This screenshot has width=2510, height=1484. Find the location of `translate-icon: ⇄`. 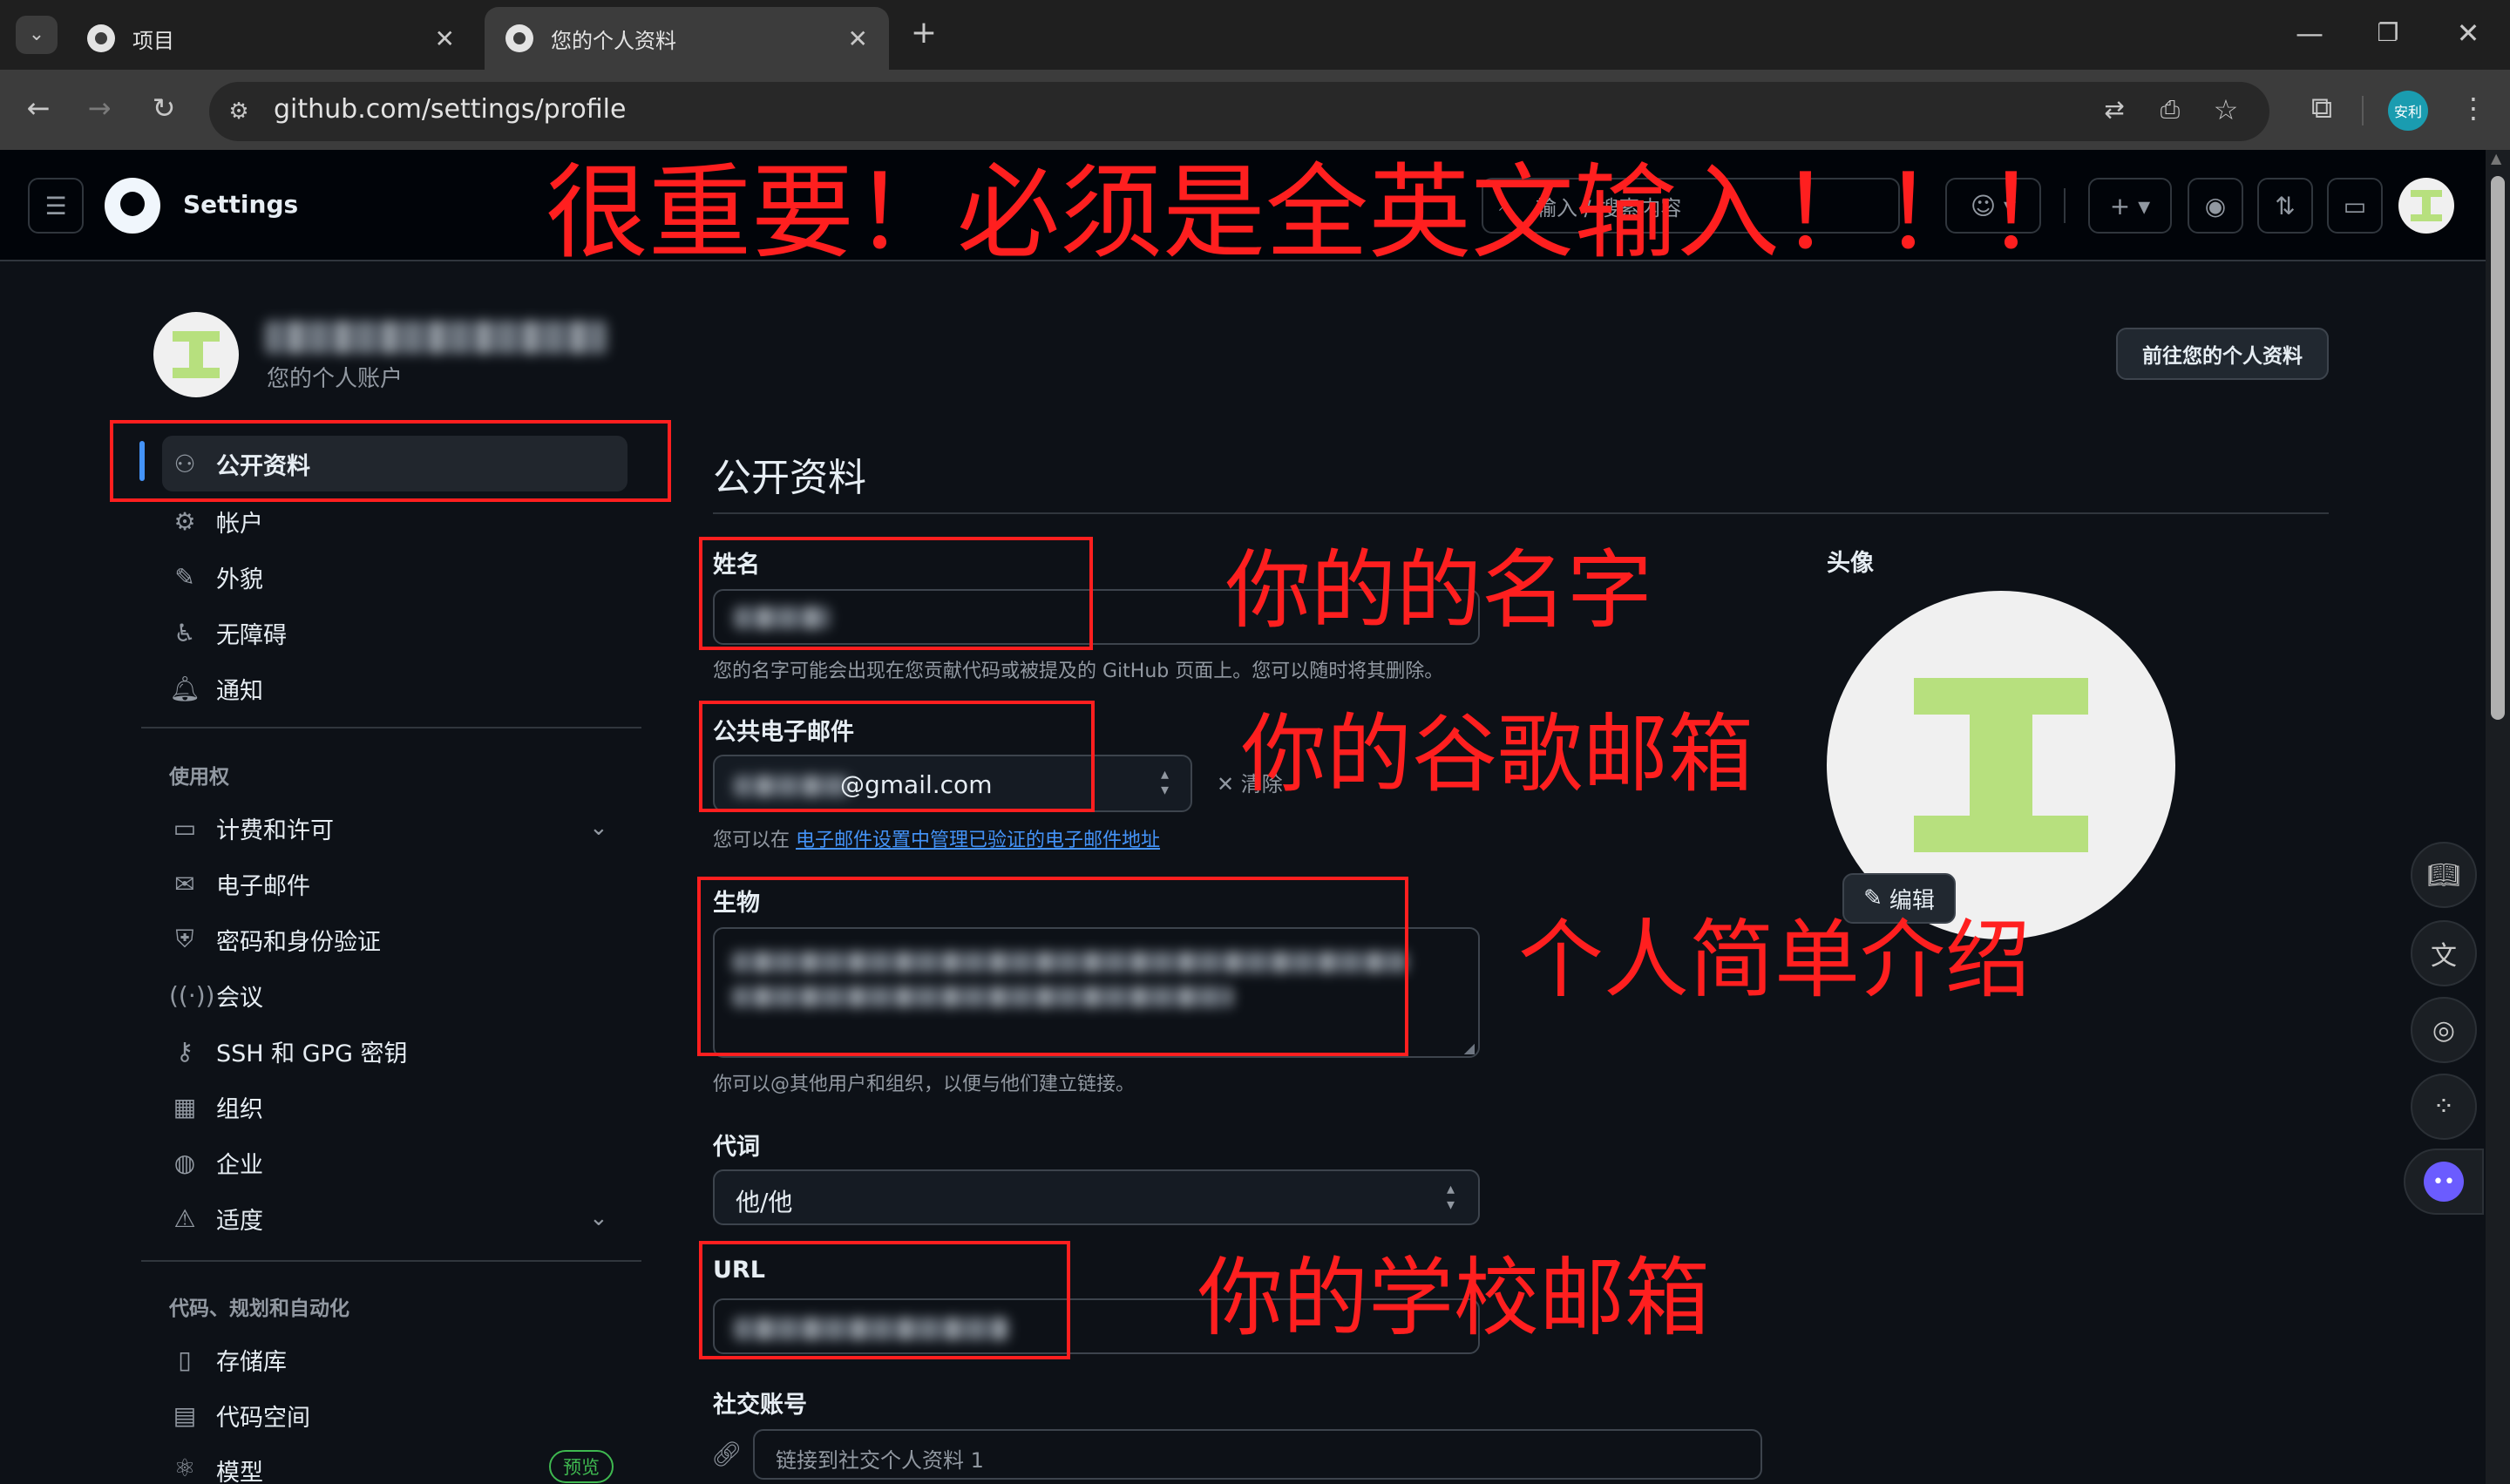

translate-icon: ⇄ is located at coordinates (2114, 109).